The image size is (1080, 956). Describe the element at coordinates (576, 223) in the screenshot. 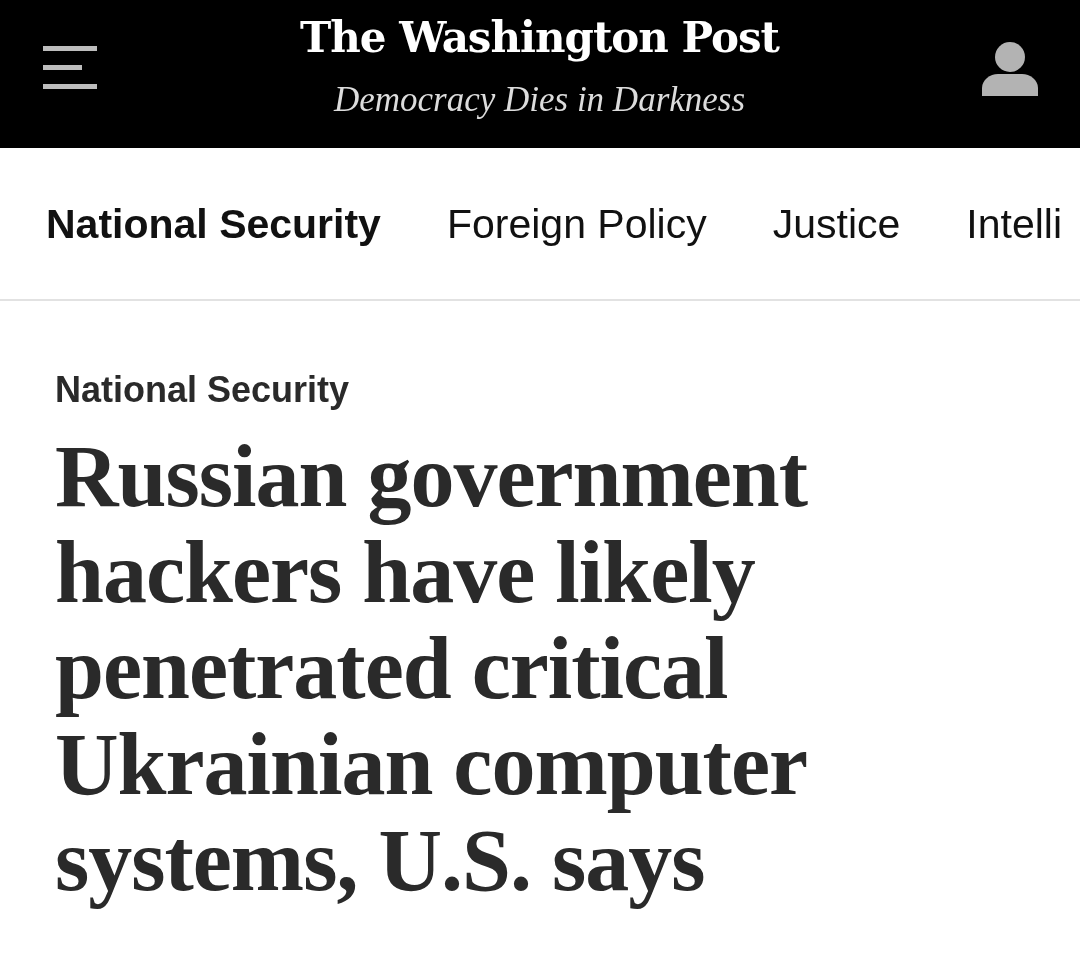

I see `nav-tab: Foreign Policy` at that location.